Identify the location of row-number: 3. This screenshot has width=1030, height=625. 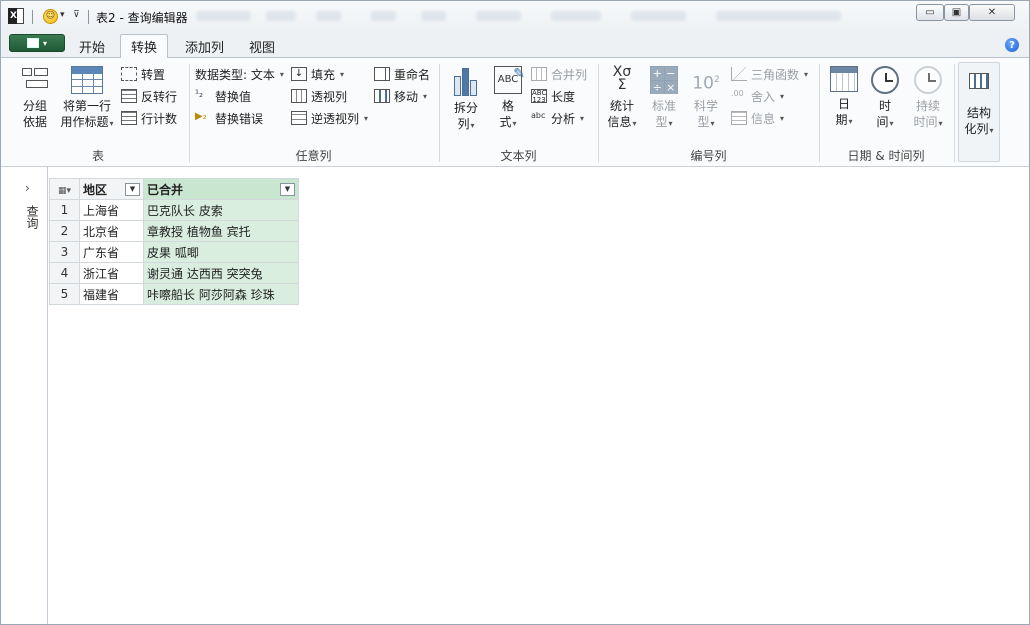
(64, 252).